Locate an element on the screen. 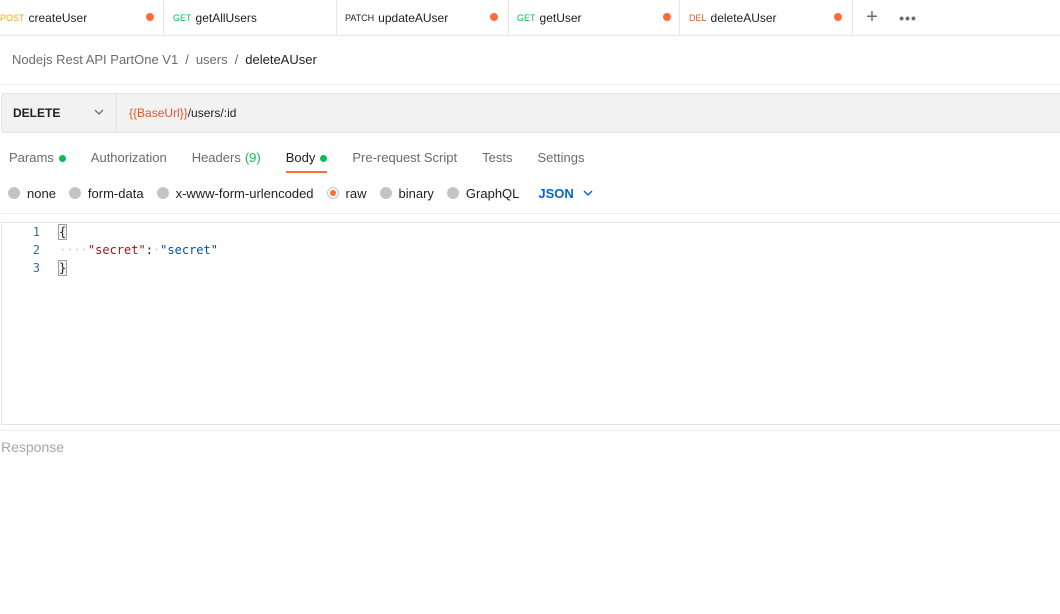 The height and width of the screenshot is (614, 1060). line-number: 1 is located at coordinates (36, 232).